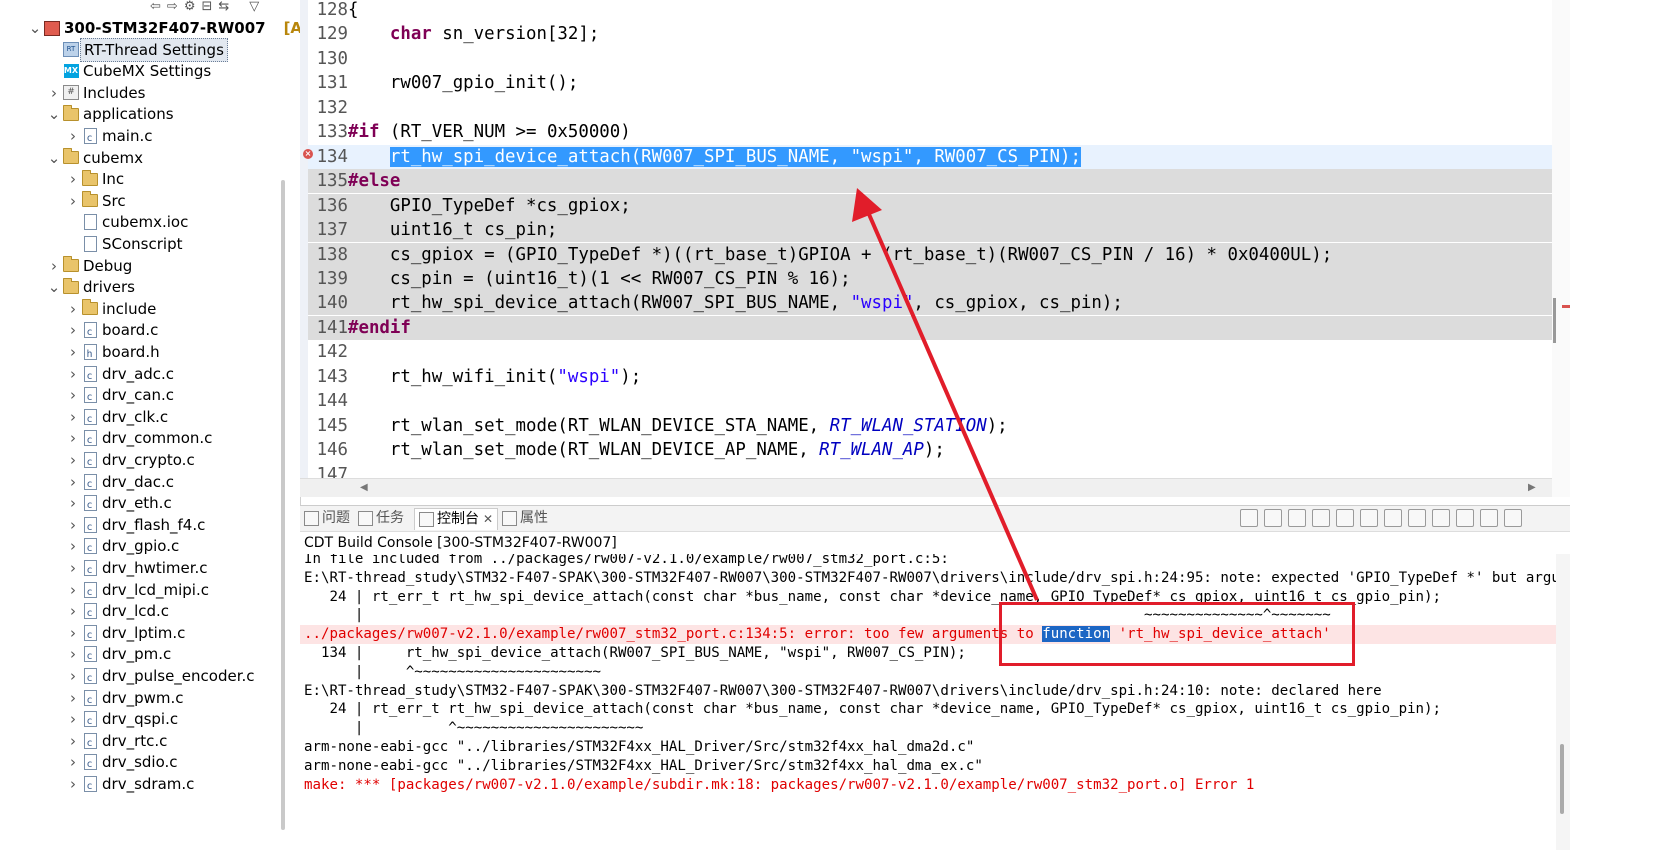  What do you see at coordinates (1297, 518) in the screenshot?
I see `scroll-up-icon` at bounding box center [1297, 518].